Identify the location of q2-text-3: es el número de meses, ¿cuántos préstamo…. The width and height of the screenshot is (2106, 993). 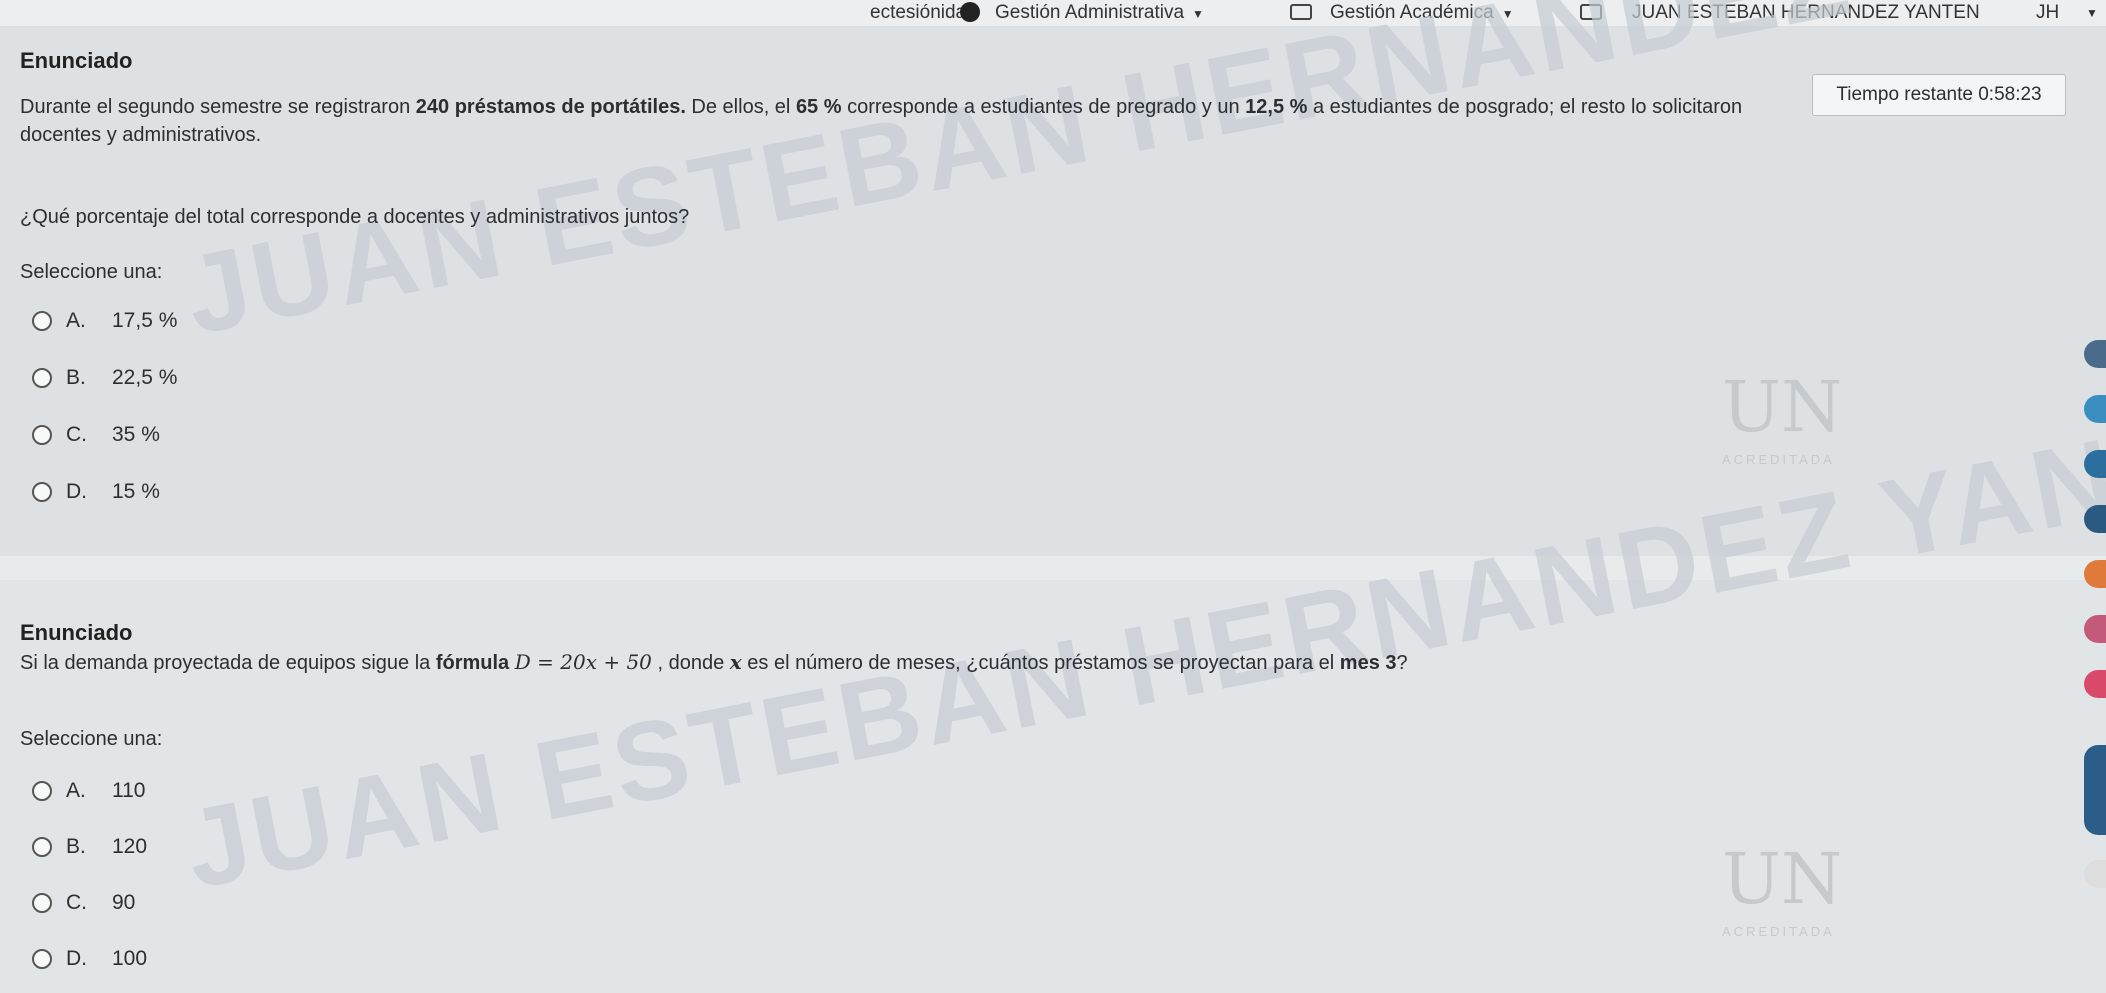
(1040, 663).